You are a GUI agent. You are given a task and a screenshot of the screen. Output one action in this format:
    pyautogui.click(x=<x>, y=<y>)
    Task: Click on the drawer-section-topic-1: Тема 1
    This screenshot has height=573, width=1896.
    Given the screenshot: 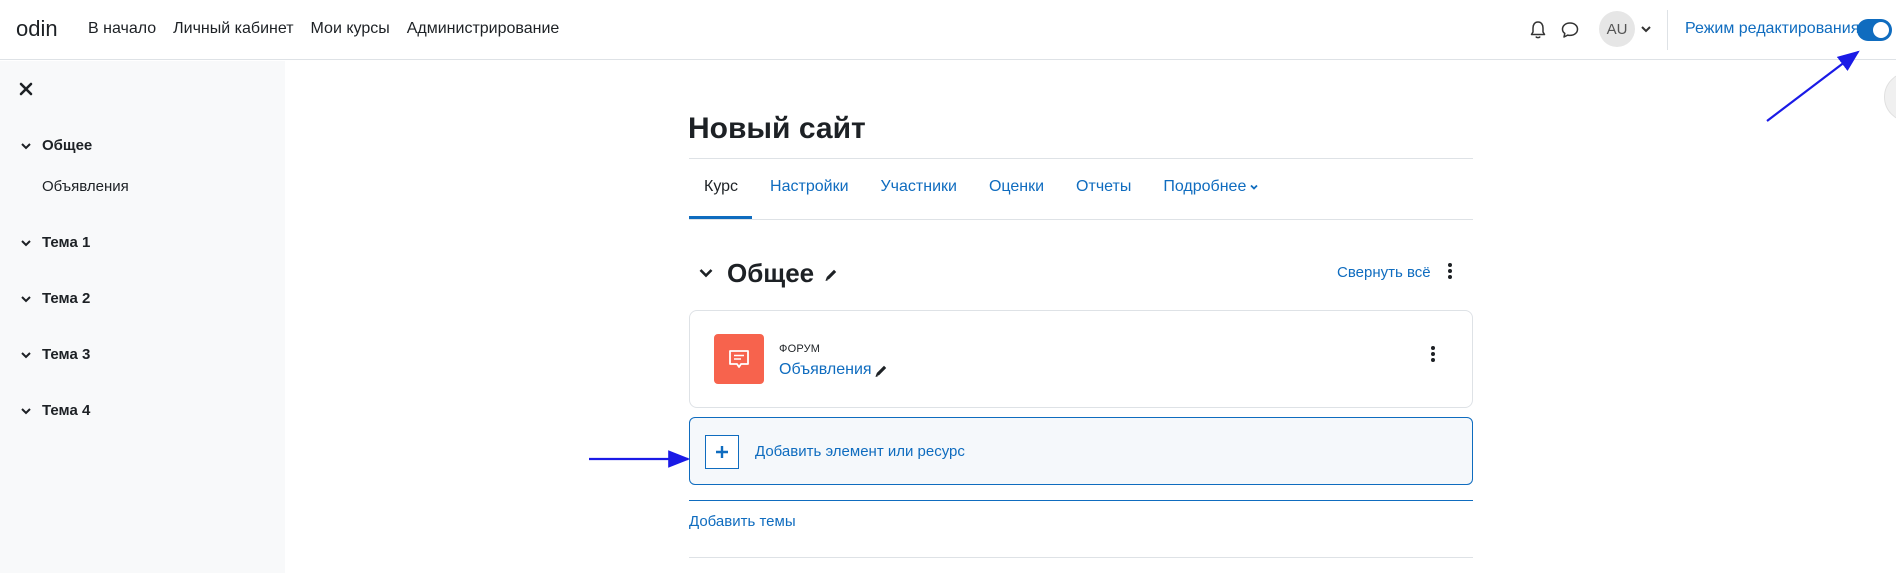 What is the action you would take?
    pyautogui.click(x=55, y=242)
    